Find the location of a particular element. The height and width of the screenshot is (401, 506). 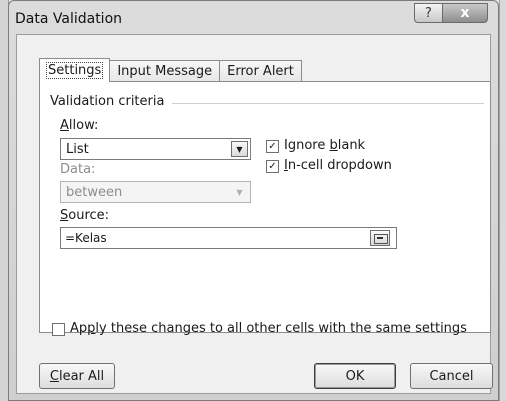

apply-all-checkbox is located at coordinates (58, 329).